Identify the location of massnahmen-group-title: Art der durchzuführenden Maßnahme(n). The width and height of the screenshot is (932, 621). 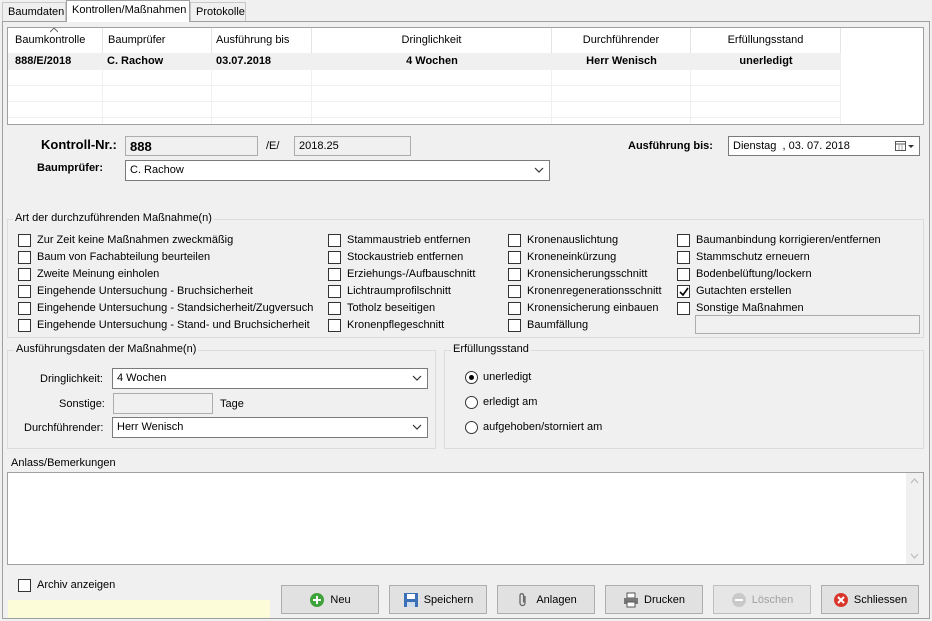
(113, 218).